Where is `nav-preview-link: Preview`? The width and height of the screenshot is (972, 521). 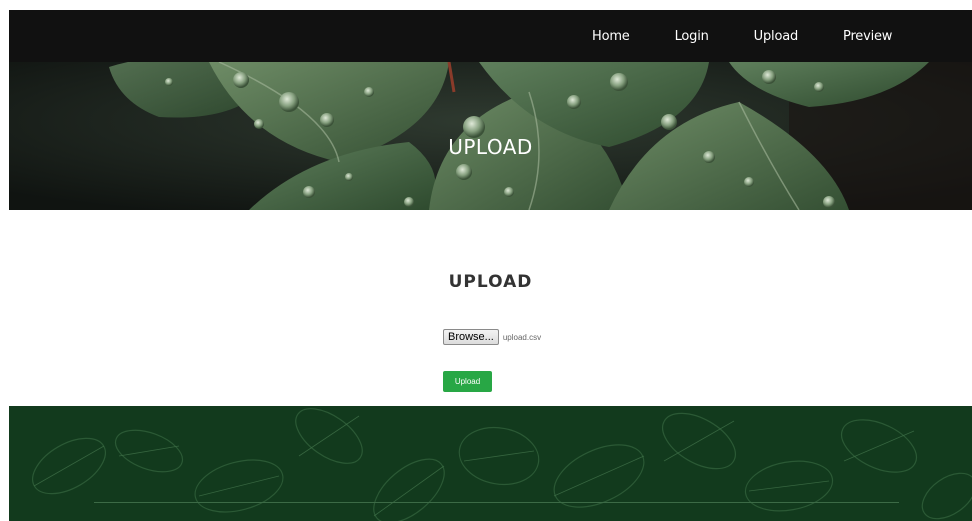 nav-preview-link: Preview is located at coordinates (867, 36).